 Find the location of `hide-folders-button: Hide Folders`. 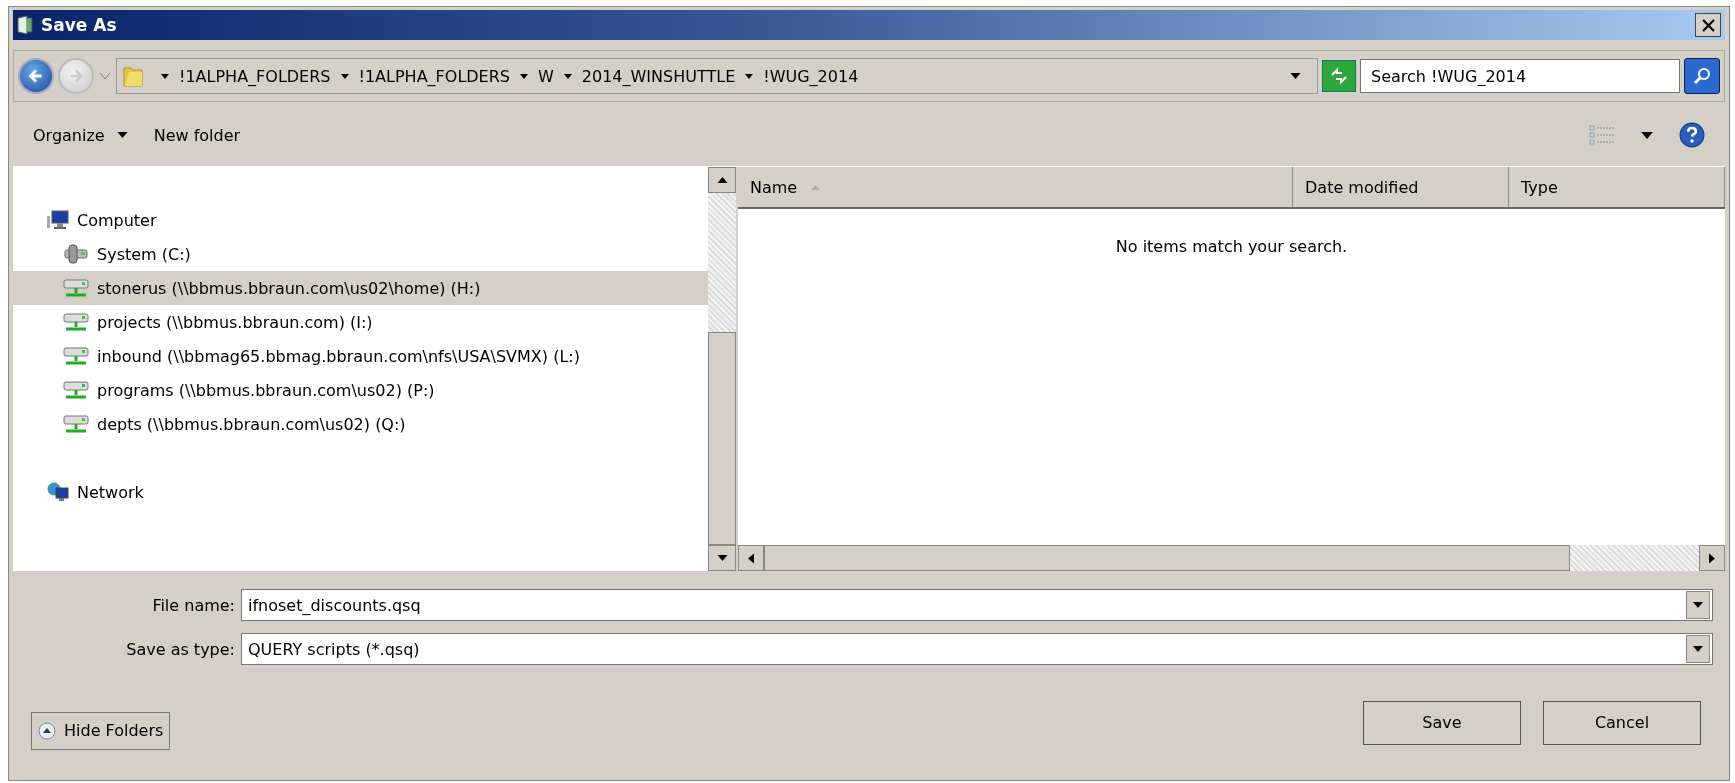

hide-folders-button: Hide Folders is located at coordinates (101, 730).